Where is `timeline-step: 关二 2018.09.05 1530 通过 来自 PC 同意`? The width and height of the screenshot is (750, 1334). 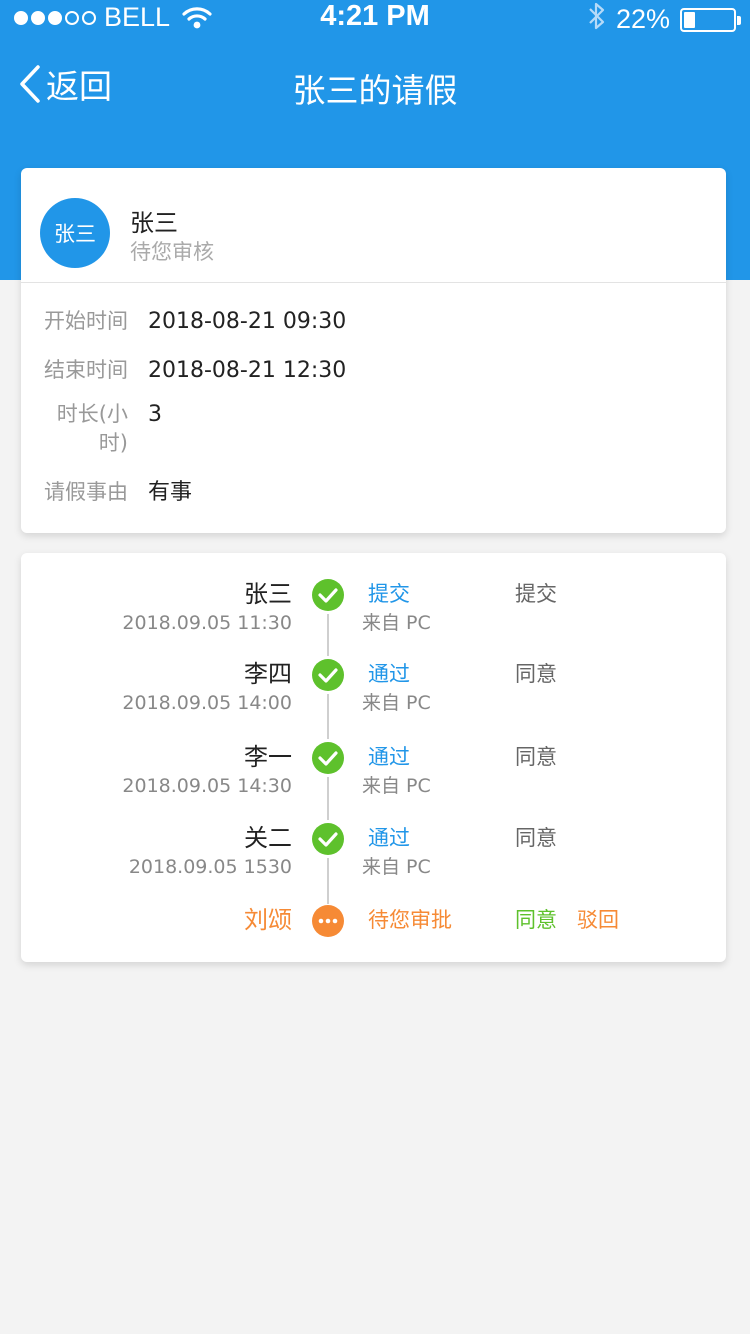
timeline-step: 关二 2018.09.05 1530 通过 来自 PC 同意 is located at coordinates (373, 853).